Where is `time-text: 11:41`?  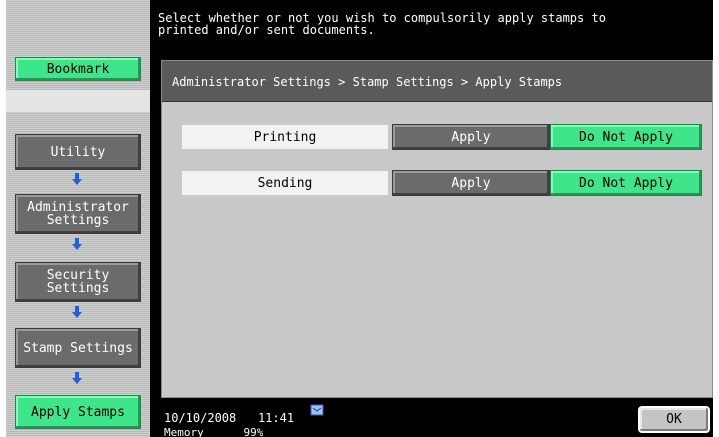 time-text: 11:41 is located at coordinates (276, 418).